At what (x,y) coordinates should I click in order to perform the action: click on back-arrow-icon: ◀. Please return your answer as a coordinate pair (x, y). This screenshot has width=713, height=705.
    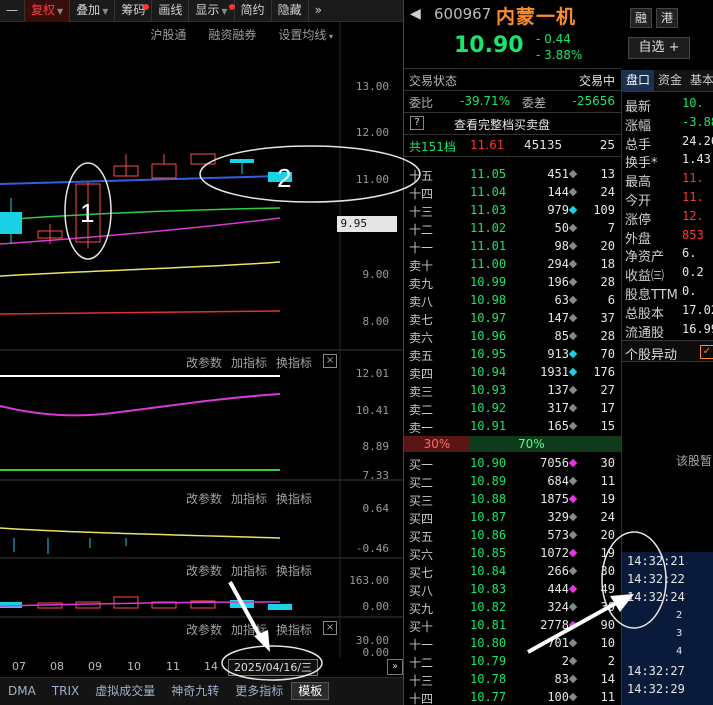
    Looking at the image, I should click on (415, 14).